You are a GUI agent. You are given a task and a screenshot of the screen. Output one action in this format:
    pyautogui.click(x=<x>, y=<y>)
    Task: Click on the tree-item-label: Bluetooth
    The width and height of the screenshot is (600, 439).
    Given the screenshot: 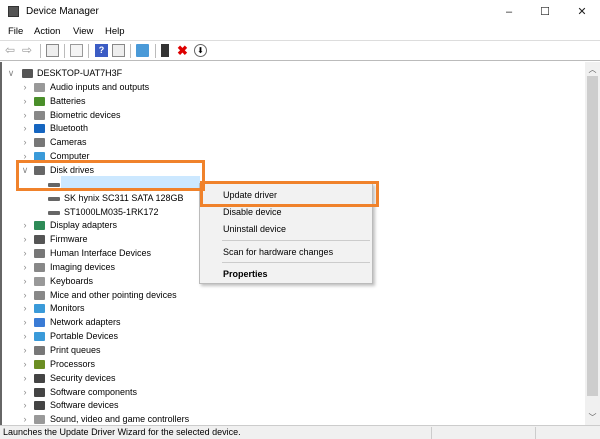 What is the action you would take?
    pyautogui.click(x=69, y=128)
    